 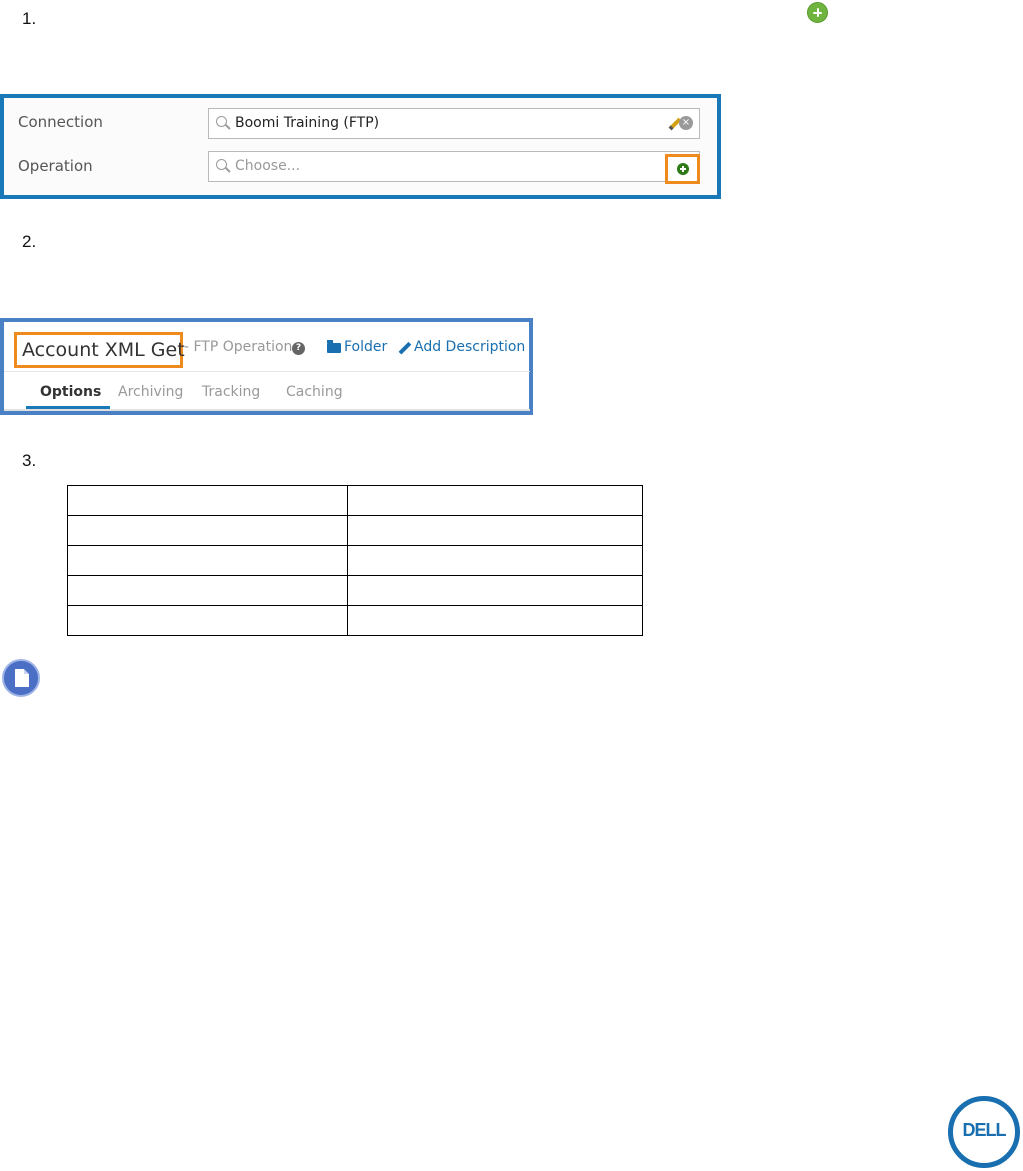 What do you see at coordinates (267, 410) in the screenshot?
I see `panel-bottom-rule` at bounding box center [267, 410].